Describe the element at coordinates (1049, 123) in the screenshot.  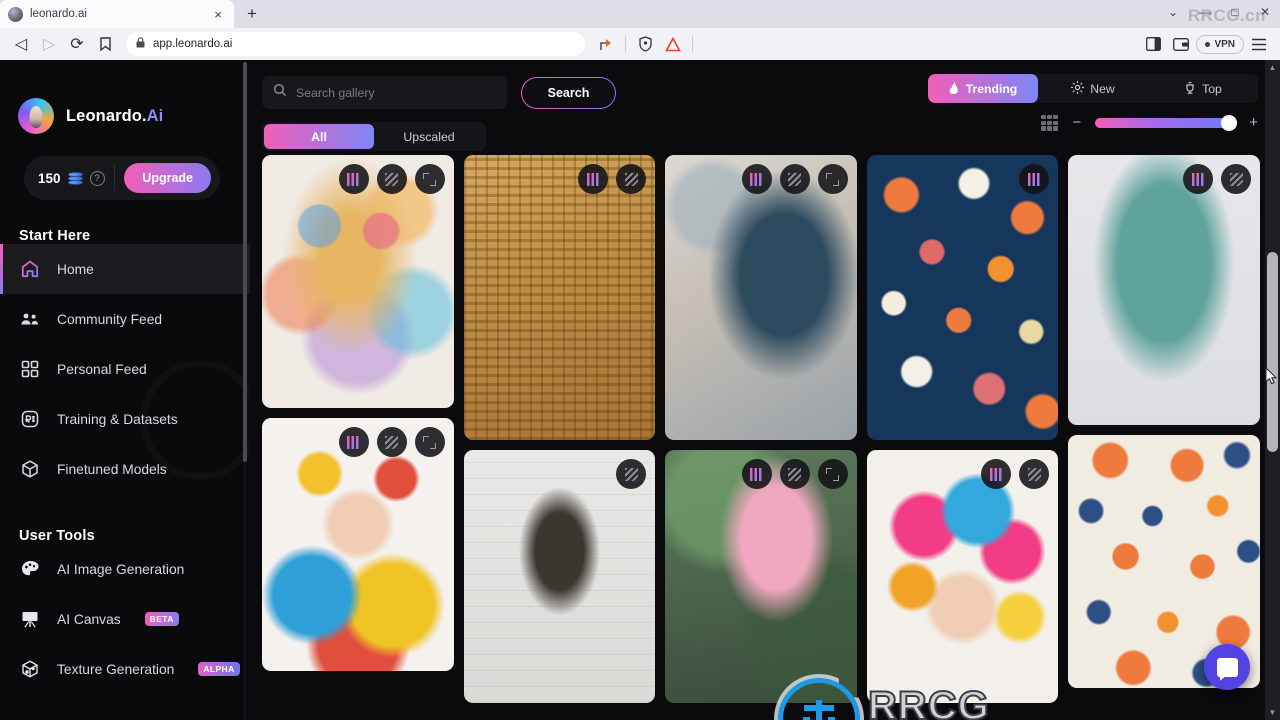
I see `grid-density-icon` at that location.